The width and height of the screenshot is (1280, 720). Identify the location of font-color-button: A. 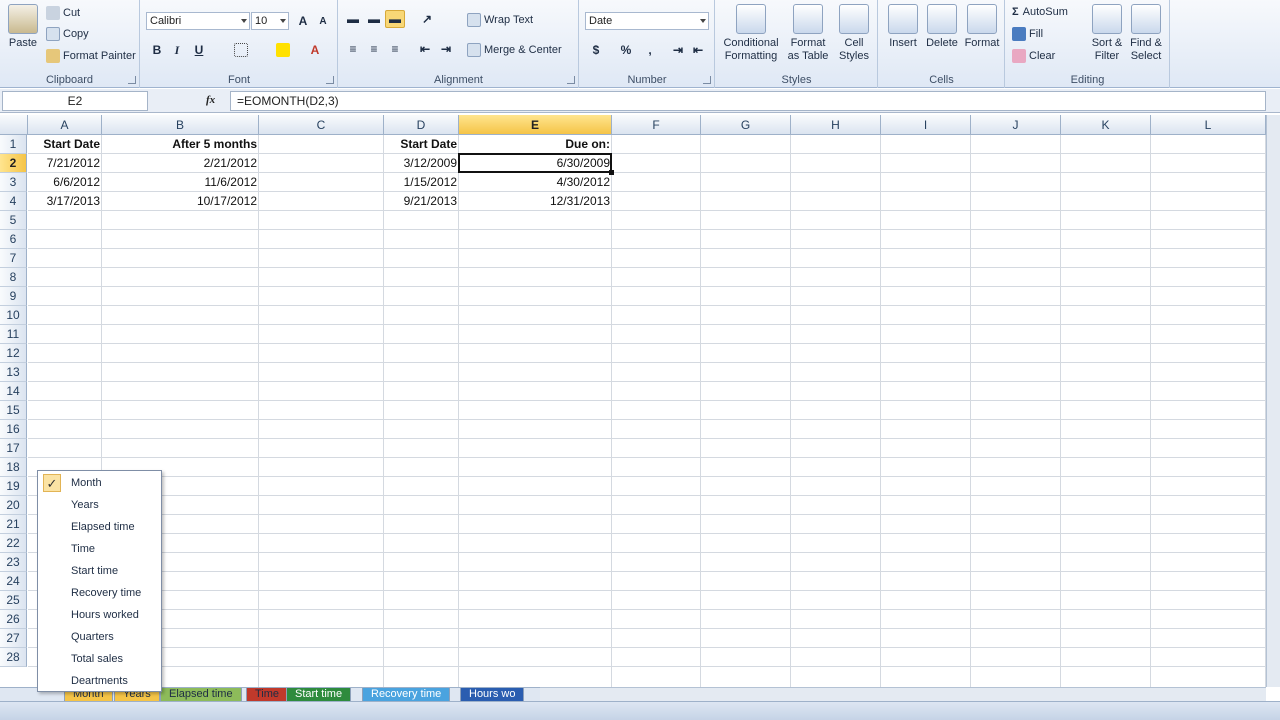
(315, 50).